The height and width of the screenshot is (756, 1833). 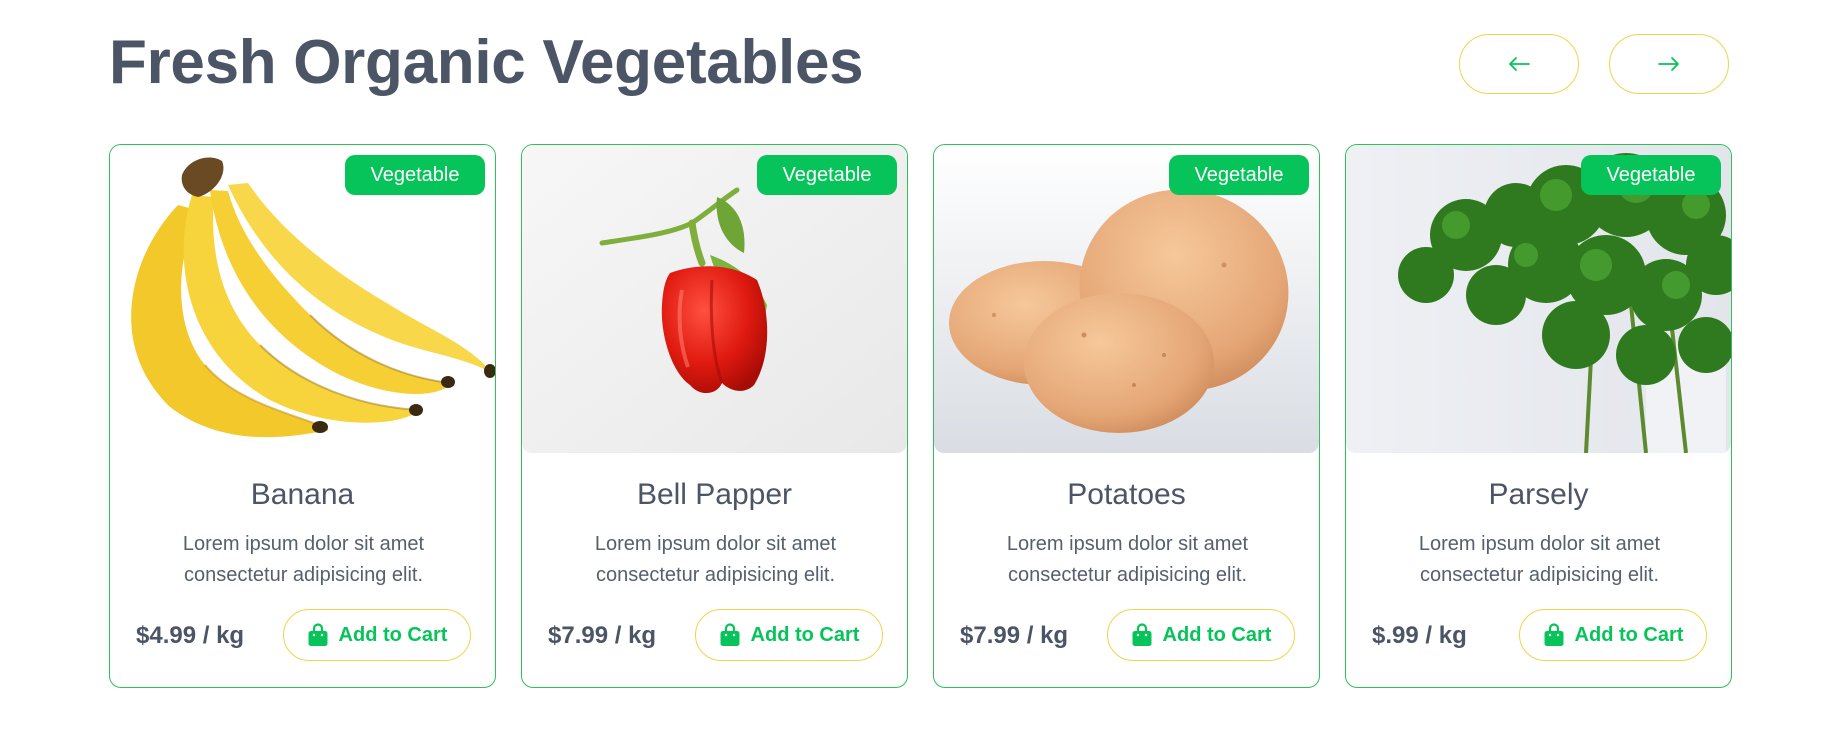 I want to click on arrow-left-icon, so click(x=1519, y=64).